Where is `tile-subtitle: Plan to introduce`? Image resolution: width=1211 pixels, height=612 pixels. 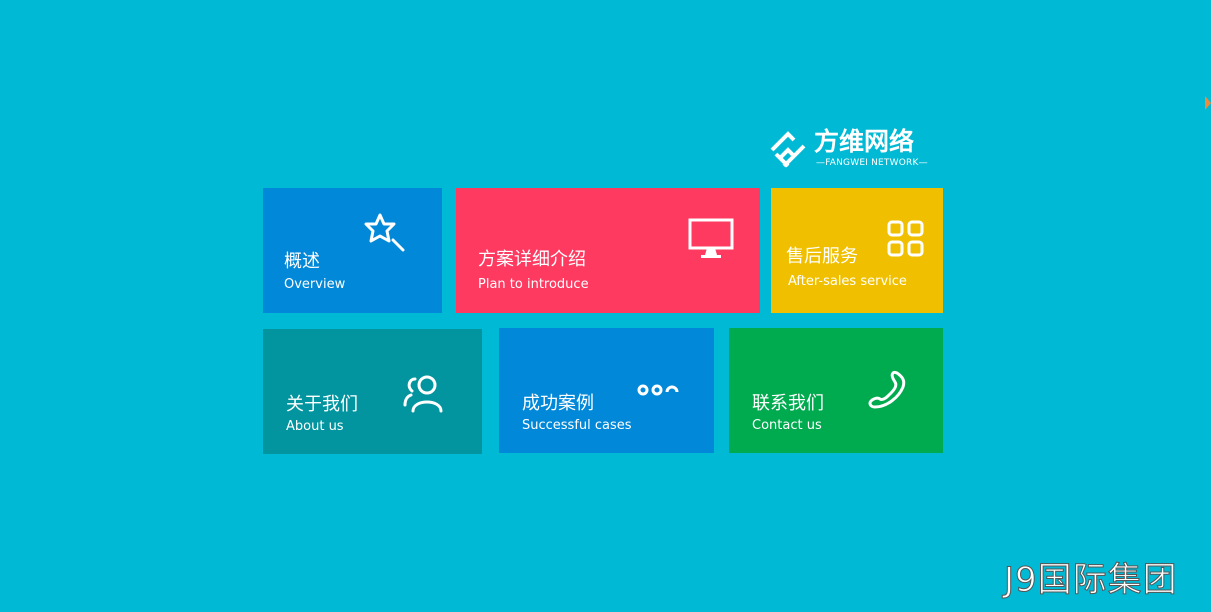 tile-subtitle: Plan to introduce is located at coordinates (533, 284).